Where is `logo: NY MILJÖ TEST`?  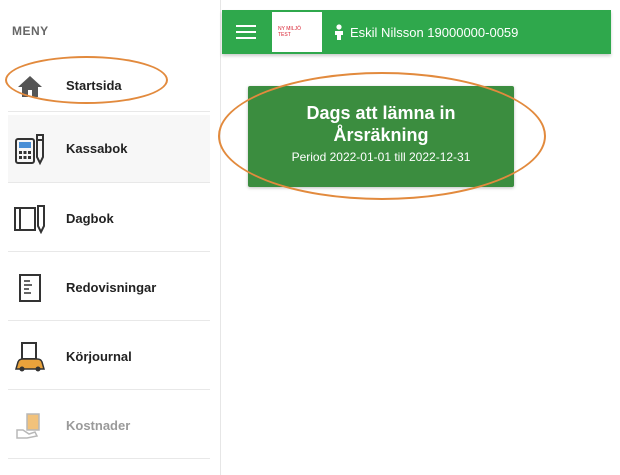
logo: NY MILJÖ TEST is located at coordinates (297, 32).